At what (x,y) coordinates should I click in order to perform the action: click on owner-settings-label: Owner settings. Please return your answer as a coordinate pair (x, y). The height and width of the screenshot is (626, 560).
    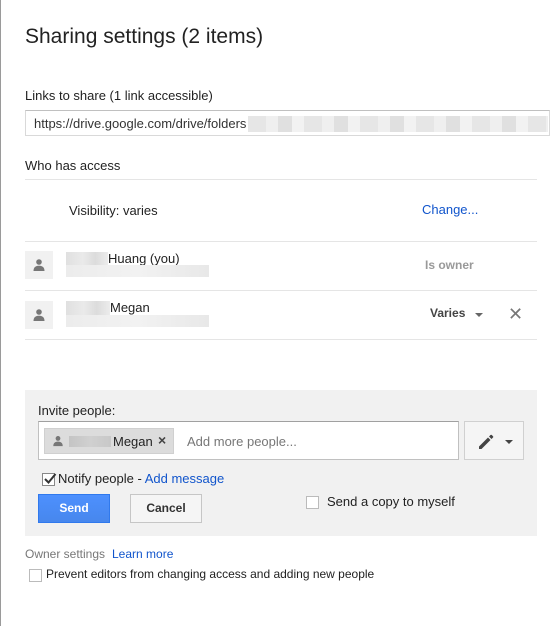
    Looking at the image, I should click on (65, 554).